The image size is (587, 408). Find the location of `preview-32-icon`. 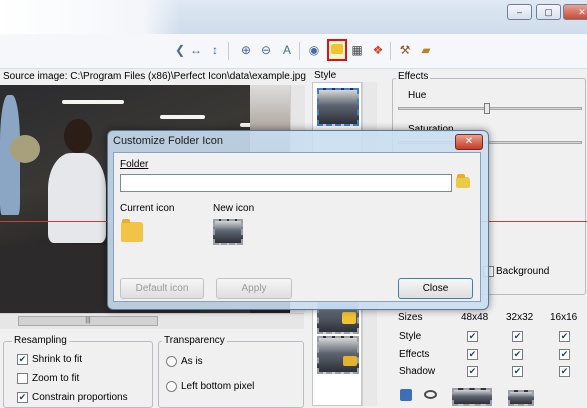

preview-32-icon is located at coordinates (521, 398).